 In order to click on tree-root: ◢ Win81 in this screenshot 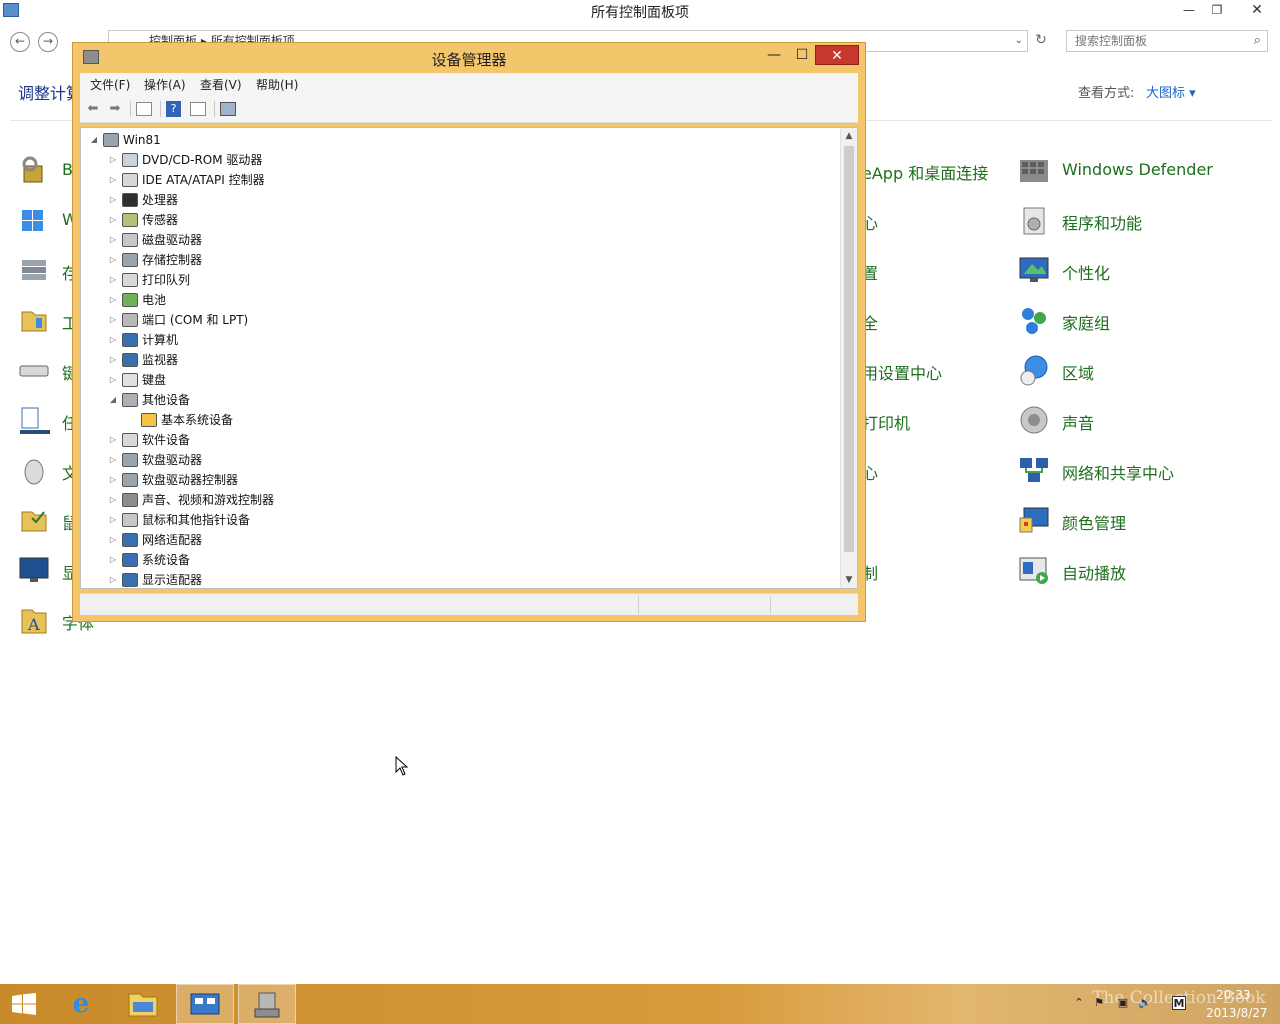, I will do `click(461, 140)`.